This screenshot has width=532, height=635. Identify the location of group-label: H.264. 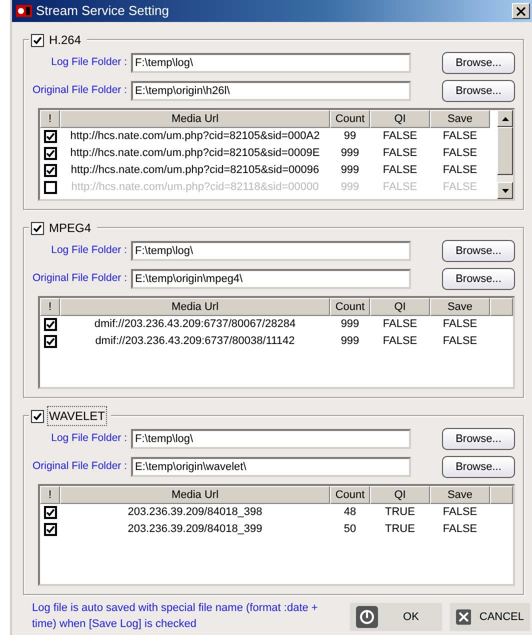
(65, 40).